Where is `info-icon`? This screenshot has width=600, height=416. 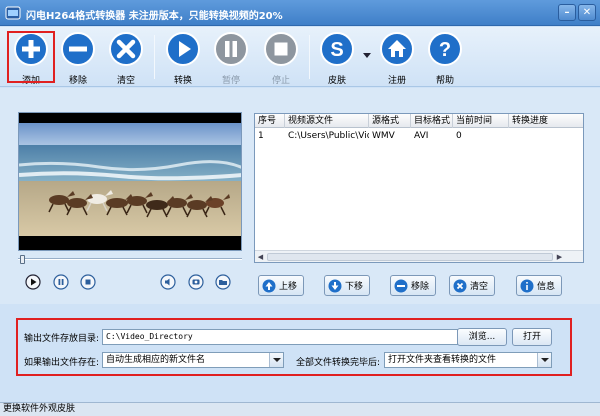
info-icon is located at coordinates (527, 285).